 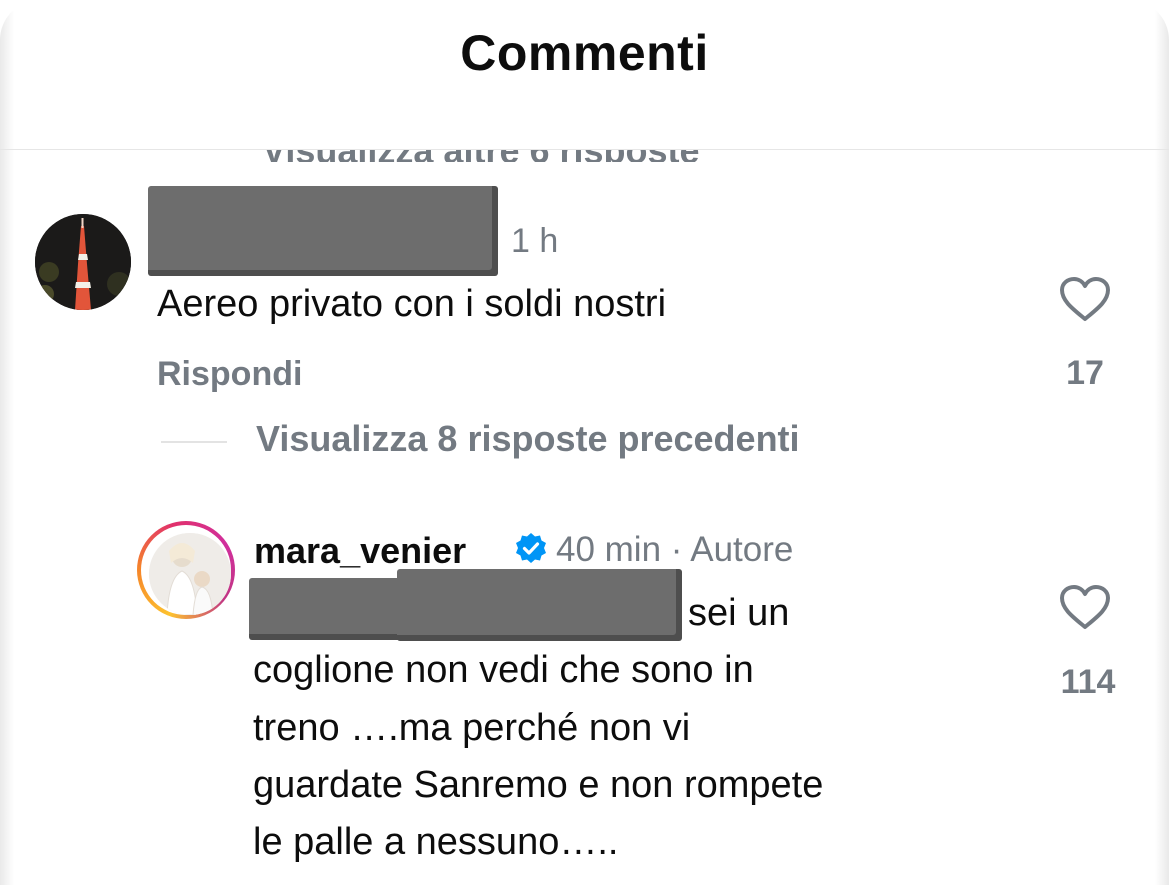 What do you see at coordinates (503, 670) in the screenshot?
I see `reply-text-line: coglione non vedi che sono in` at bounding box center [503, 670].